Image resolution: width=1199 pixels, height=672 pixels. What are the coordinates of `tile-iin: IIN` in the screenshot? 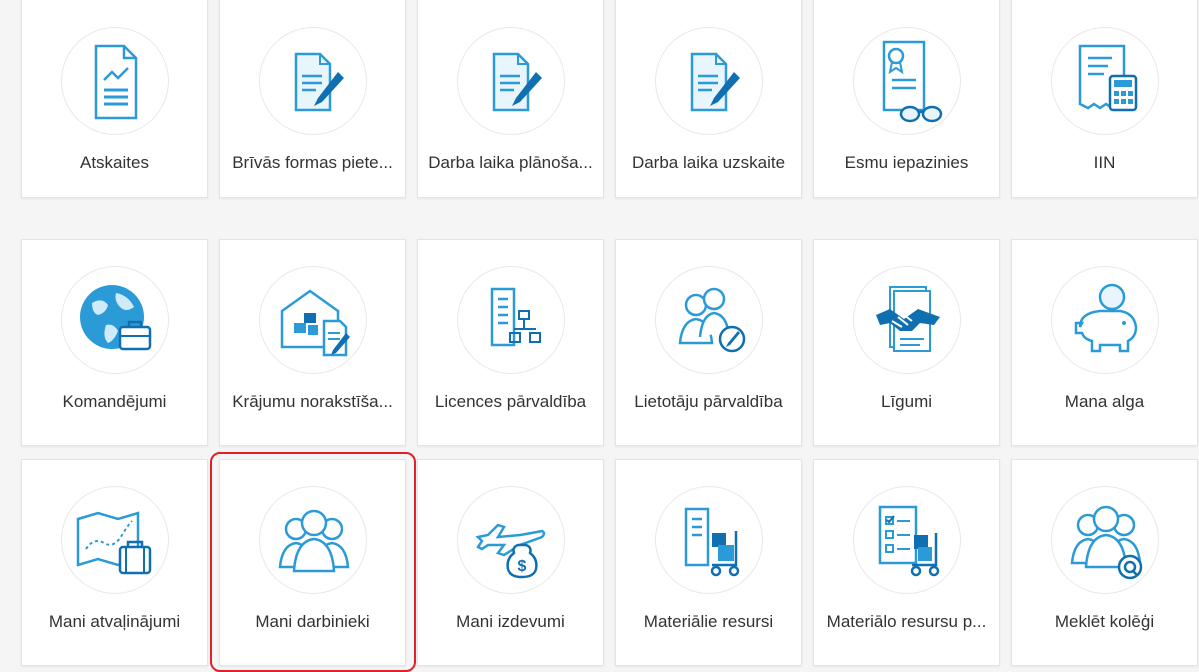 It's located at (1104, 99).